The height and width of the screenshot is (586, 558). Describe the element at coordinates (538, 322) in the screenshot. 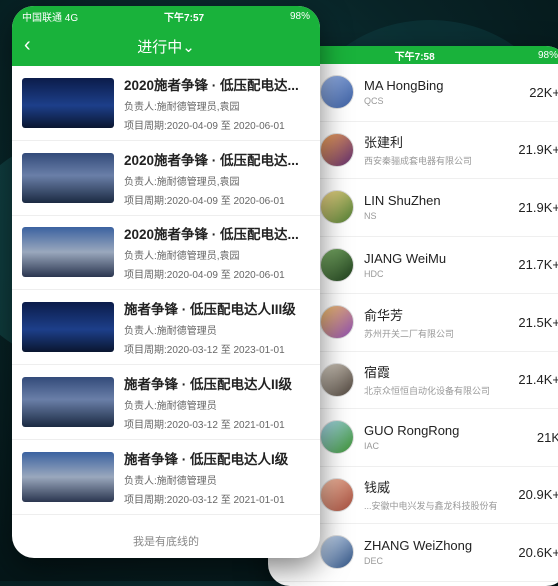

I see `ranking-value: 21.5K+` at that location.